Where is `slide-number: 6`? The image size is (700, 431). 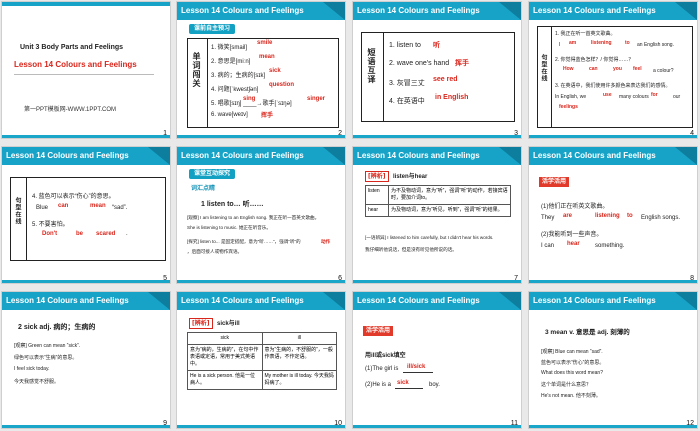
slide-number: 6 is located at coordinates (340, 278).